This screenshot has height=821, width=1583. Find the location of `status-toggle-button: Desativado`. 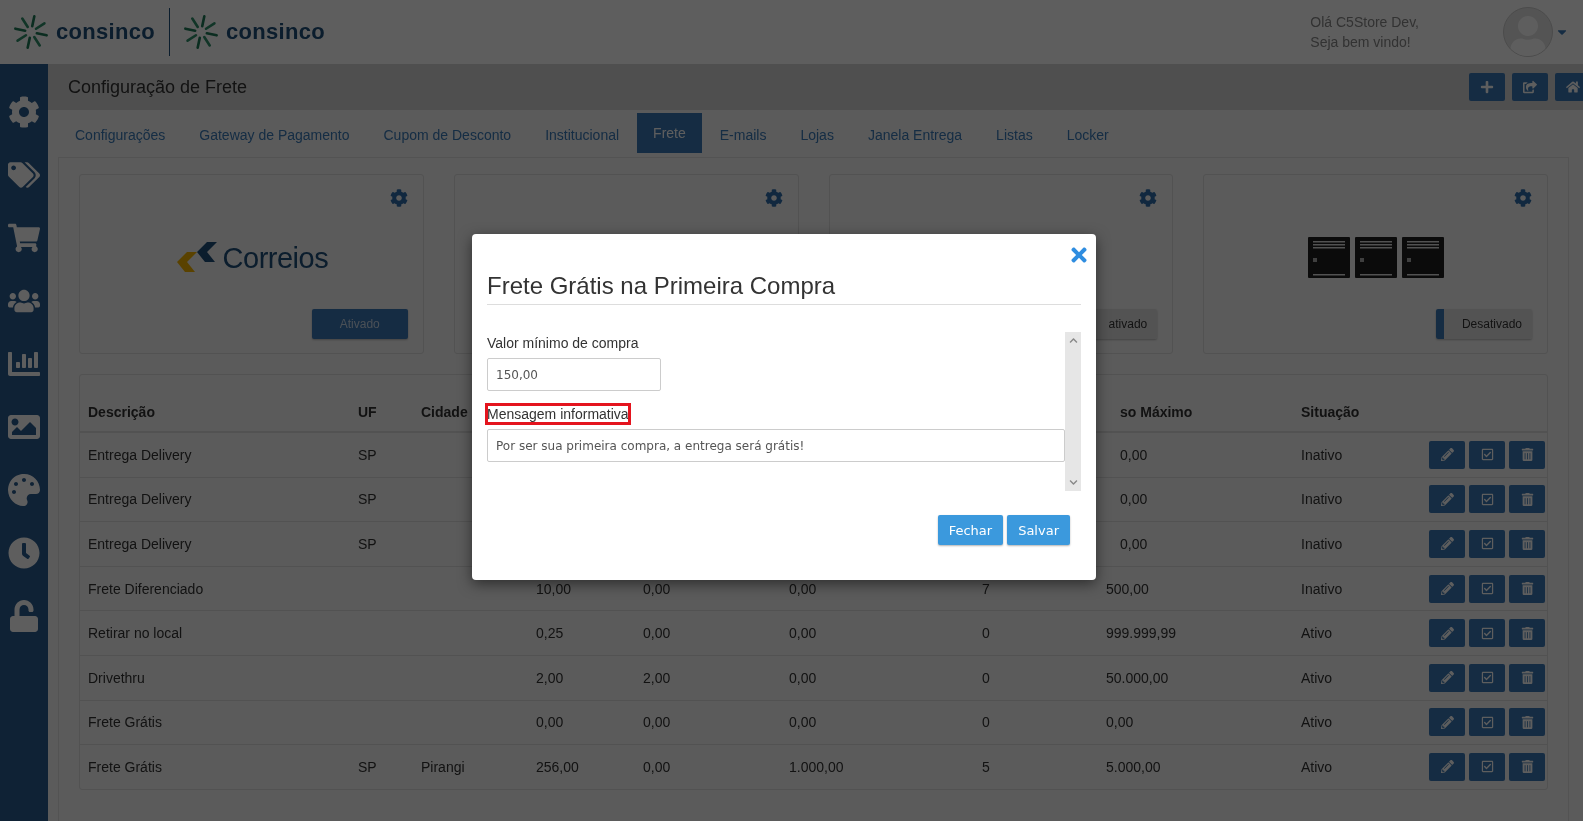

status-toggle-button: Desativado is located at coordinates (1484, 324).